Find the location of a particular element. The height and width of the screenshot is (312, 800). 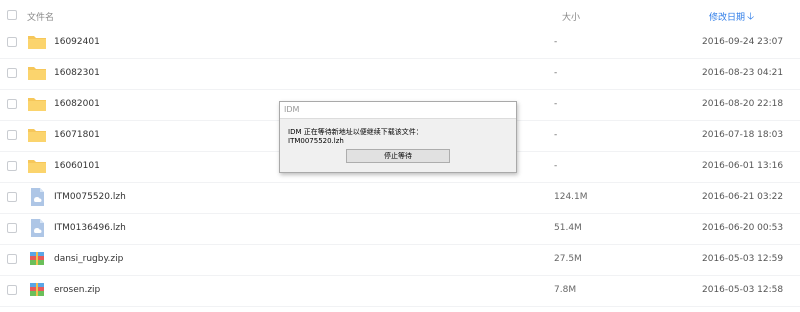

dialog-filename: ITM0075520.lzh is located at coordinates (316, 141).